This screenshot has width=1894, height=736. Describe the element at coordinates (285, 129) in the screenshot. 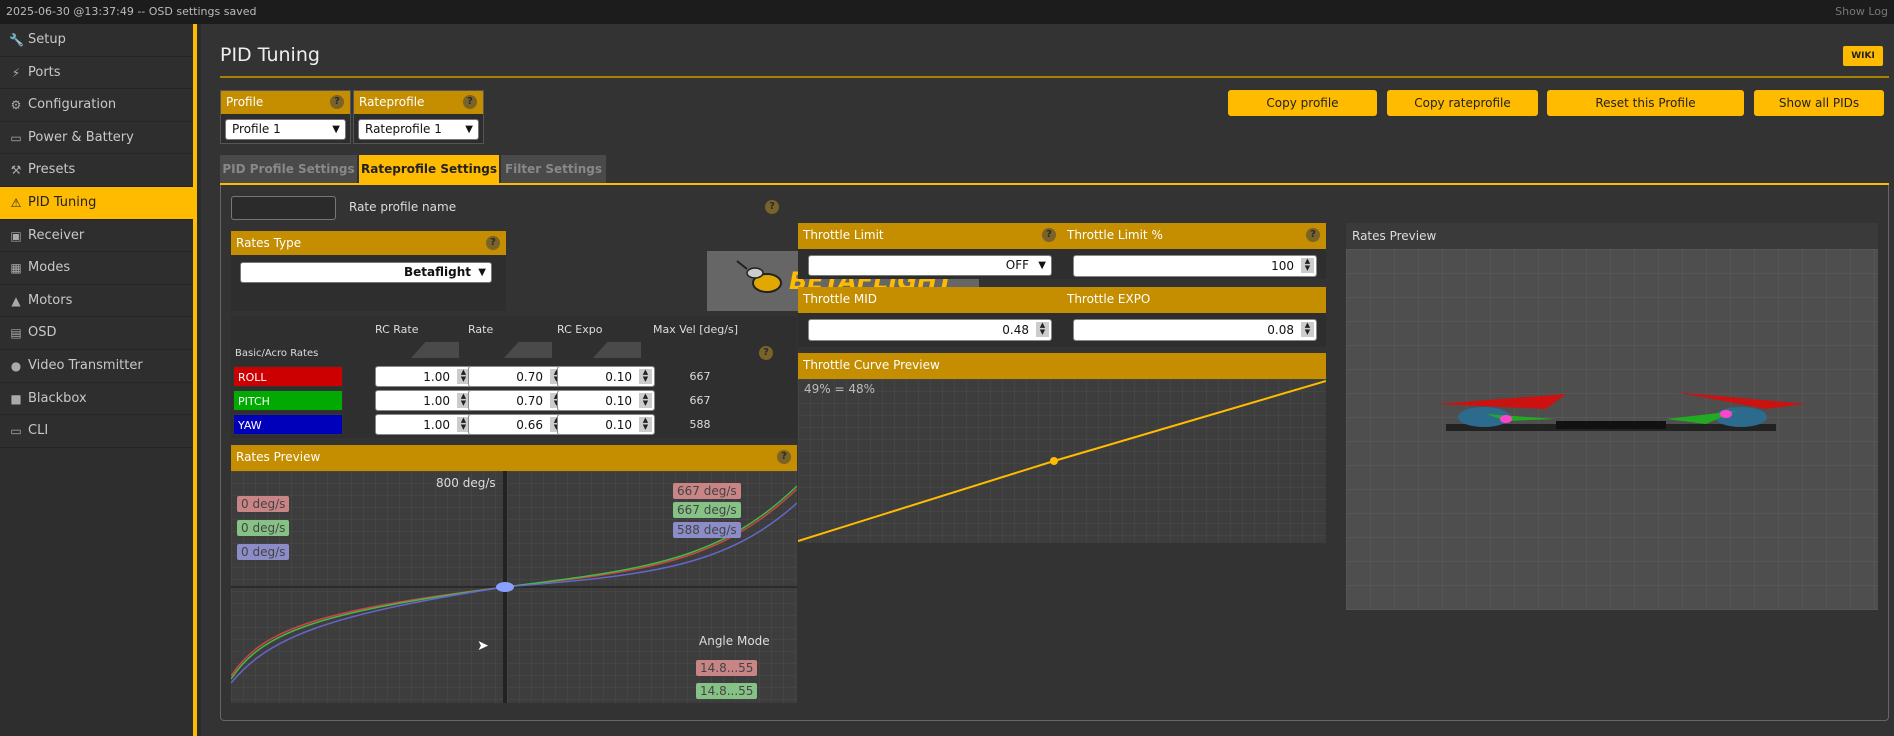

I see `profile-select: Profile 1 ▼` at that location.